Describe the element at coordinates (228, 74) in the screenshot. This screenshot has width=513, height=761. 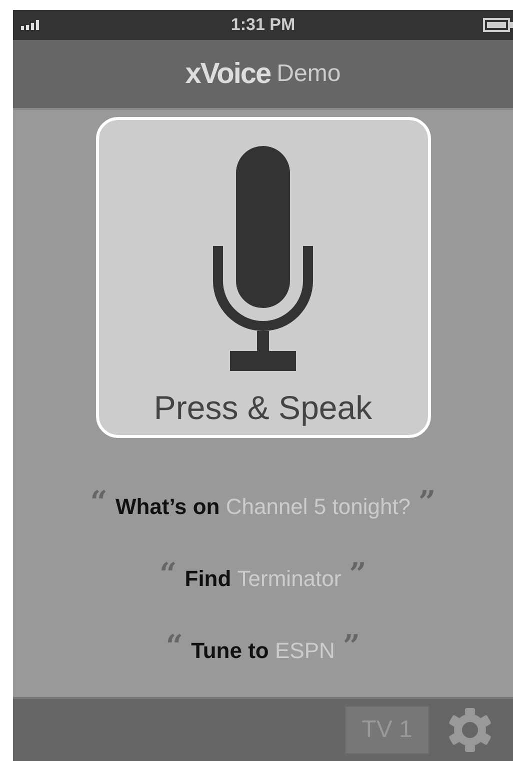
I see `app-logo: xVoice` at that location.